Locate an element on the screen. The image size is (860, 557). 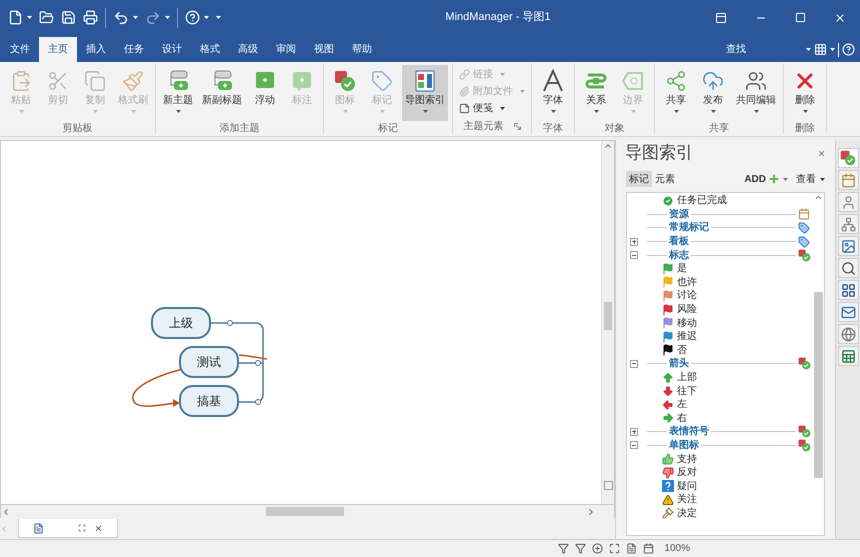
marker-label: 风险 is located at coordinates (687, 310).